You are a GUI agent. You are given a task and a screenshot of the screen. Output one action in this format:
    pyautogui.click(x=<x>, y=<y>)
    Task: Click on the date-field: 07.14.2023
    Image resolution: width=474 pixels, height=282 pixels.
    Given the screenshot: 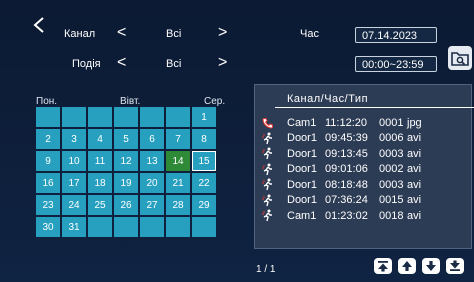 What is the action you would take?
    pyautogui.click(x=396, y=35)
    